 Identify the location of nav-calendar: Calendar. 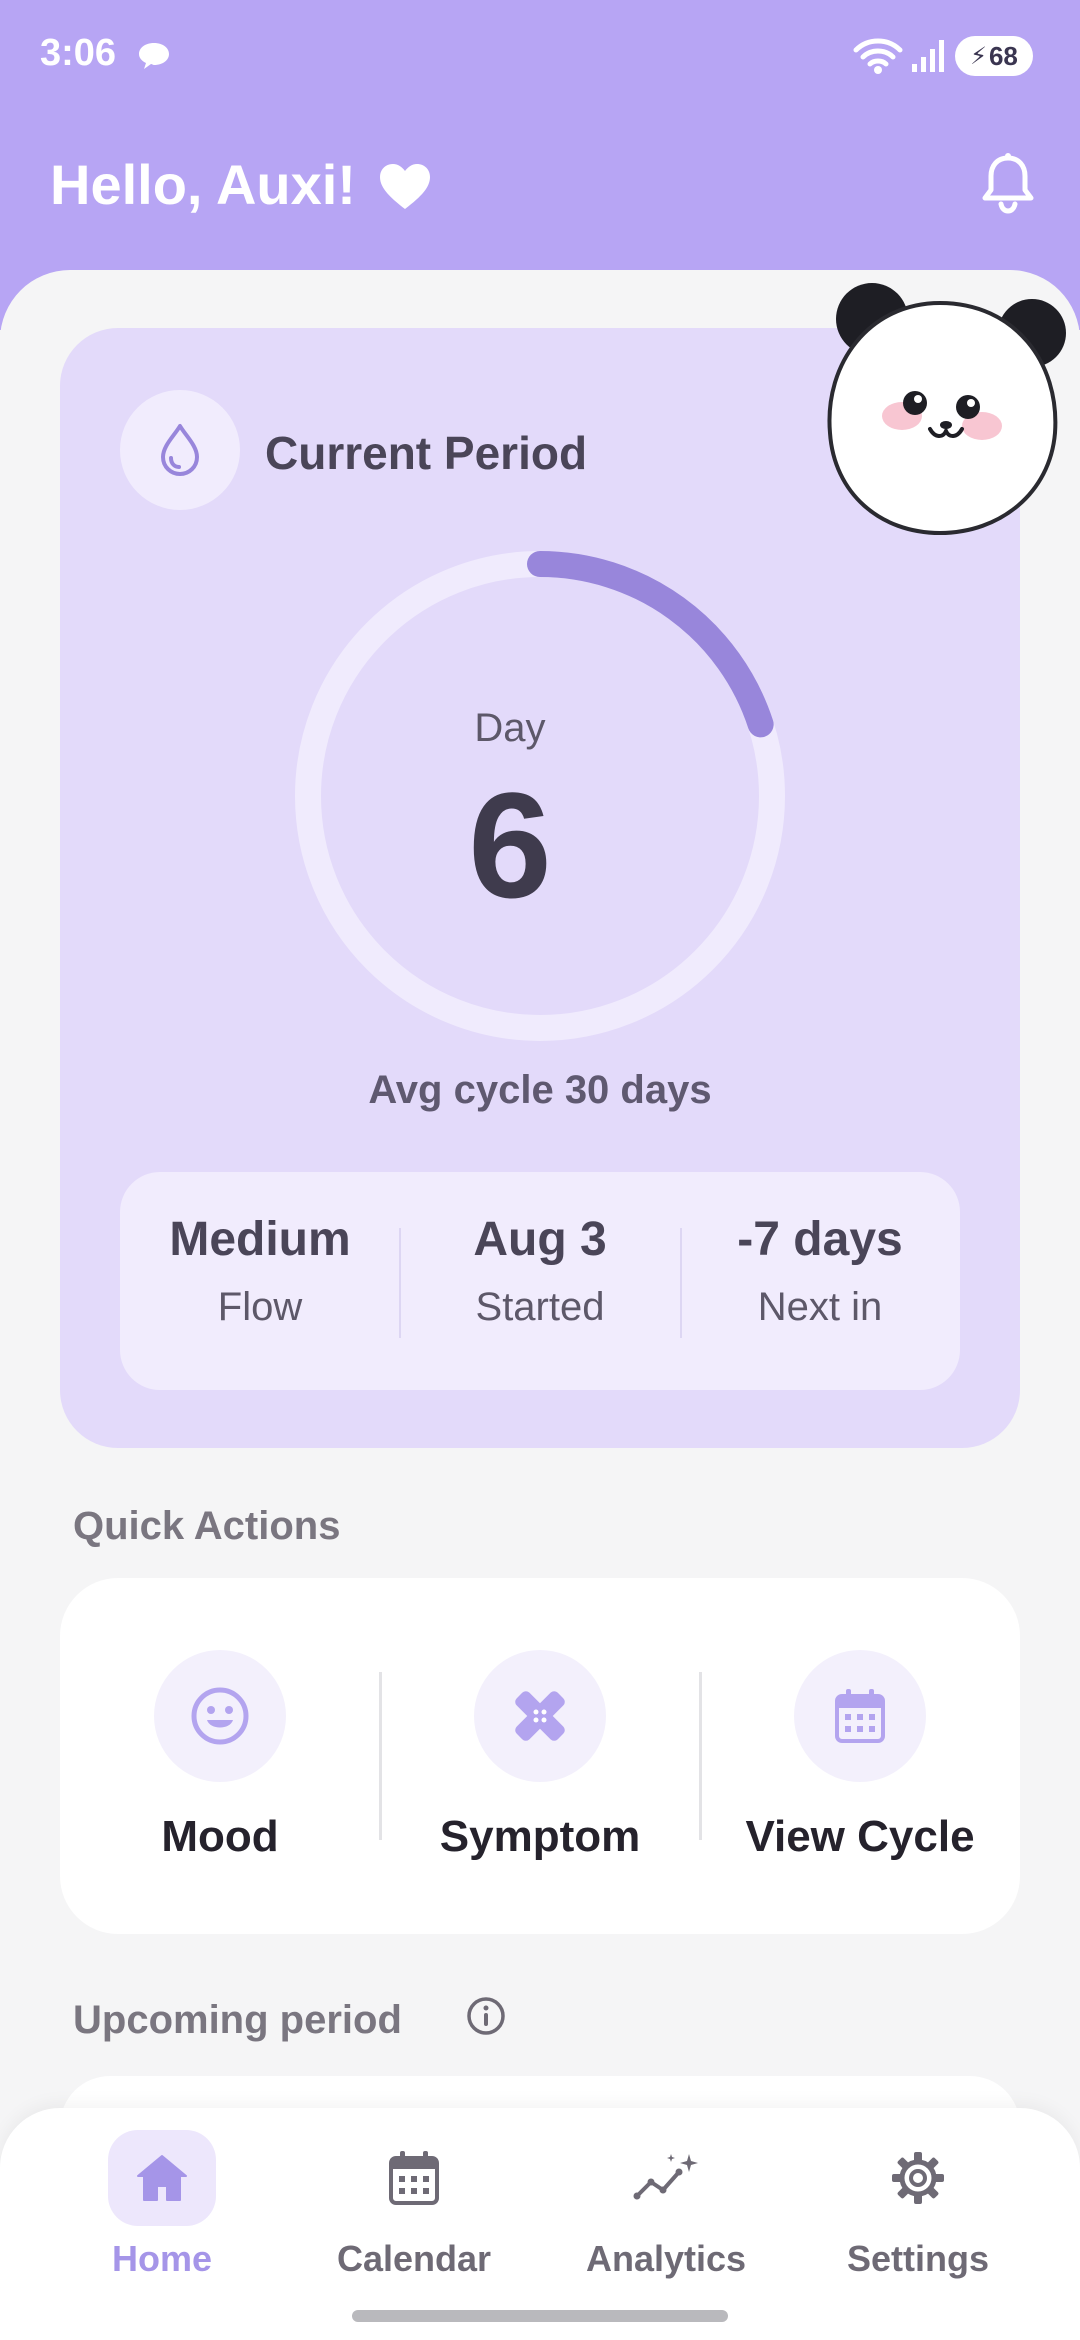
(414, 2205).